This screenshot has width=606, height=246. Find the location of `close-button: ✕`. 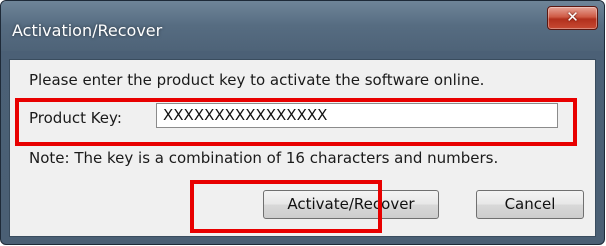

close-button: ✕ is located at coordinates (572, 18).